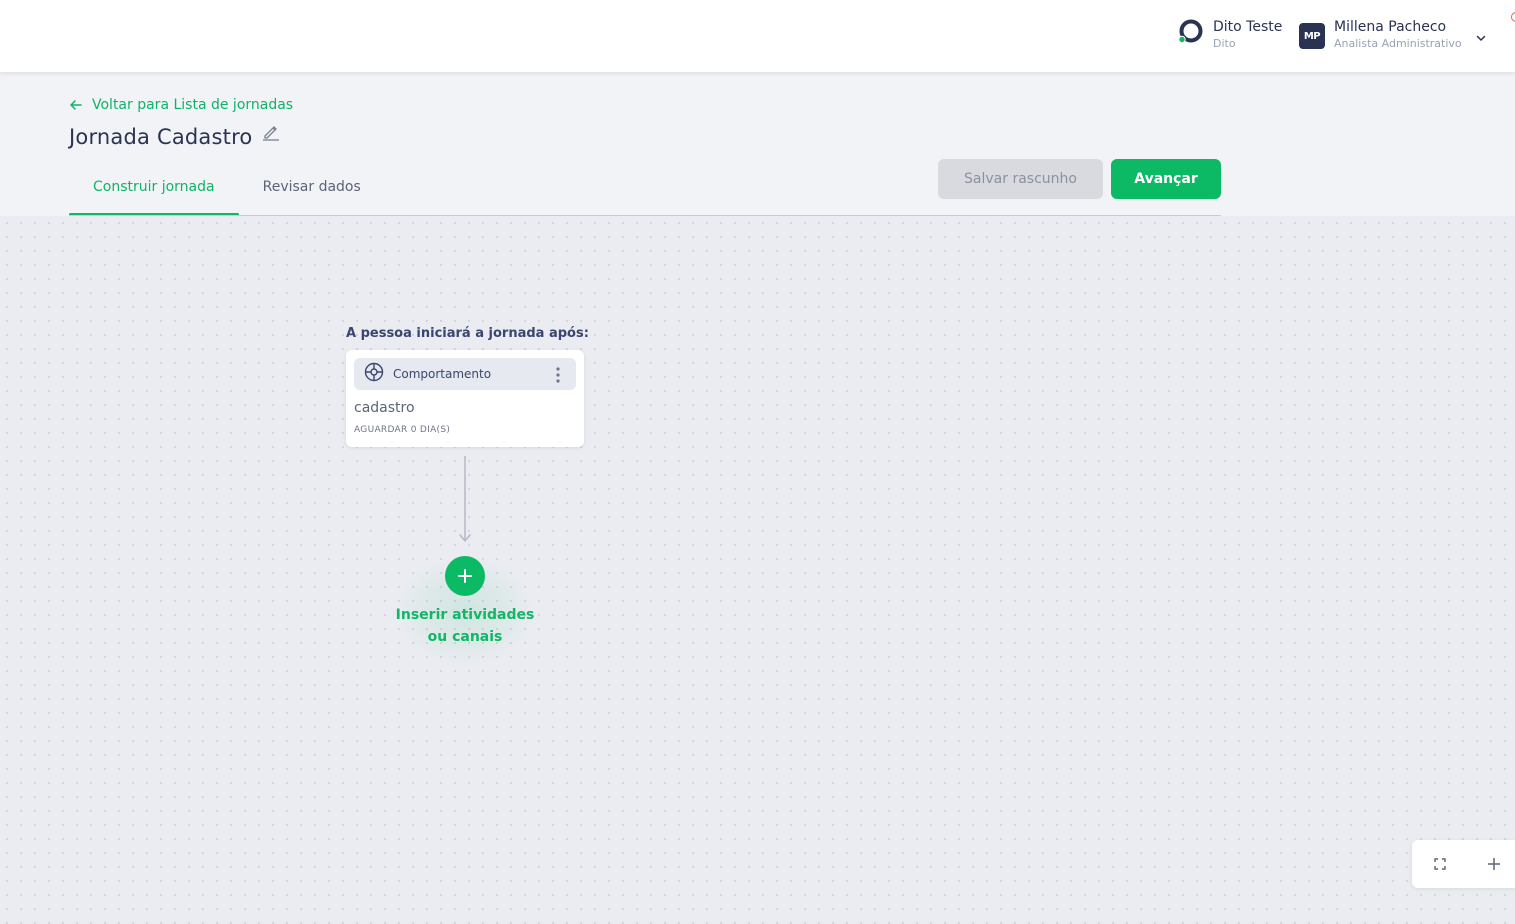 The height and width of the screenshot is (924, 1515). I want to click on zoom-in-icon, so click(1494, 864).